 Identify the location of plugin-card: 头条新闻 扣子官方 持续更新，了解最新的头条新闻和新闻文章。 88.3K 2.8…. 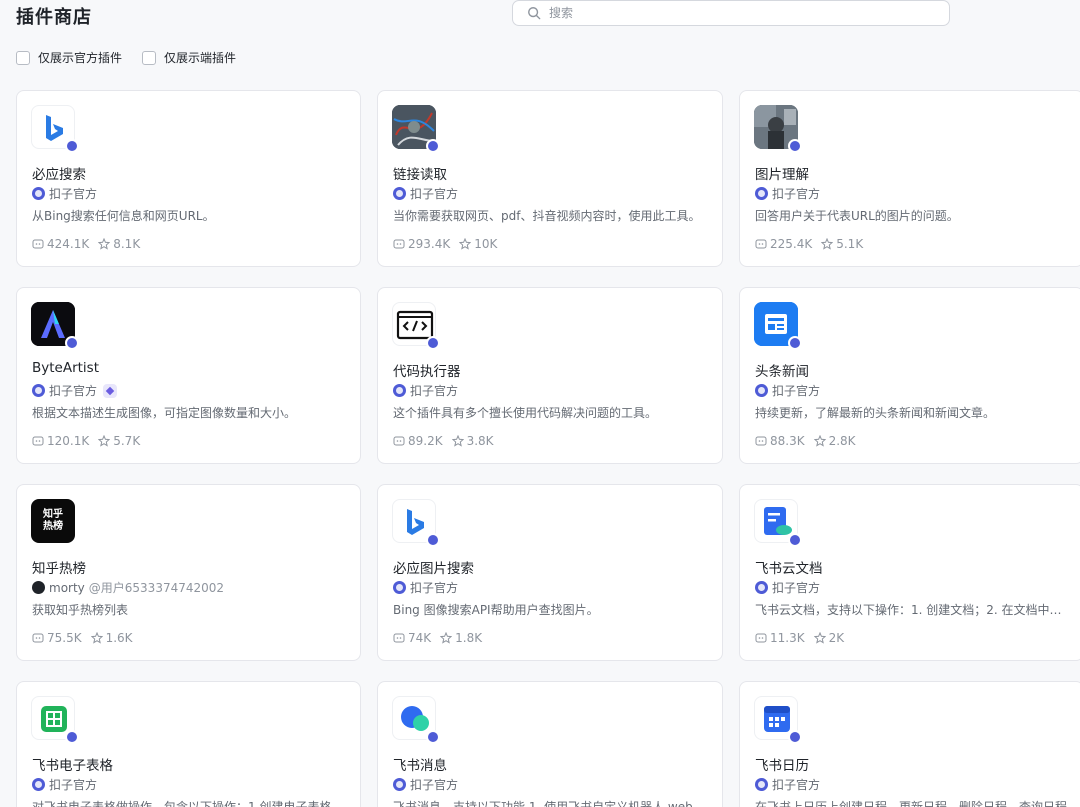
(909, 375).